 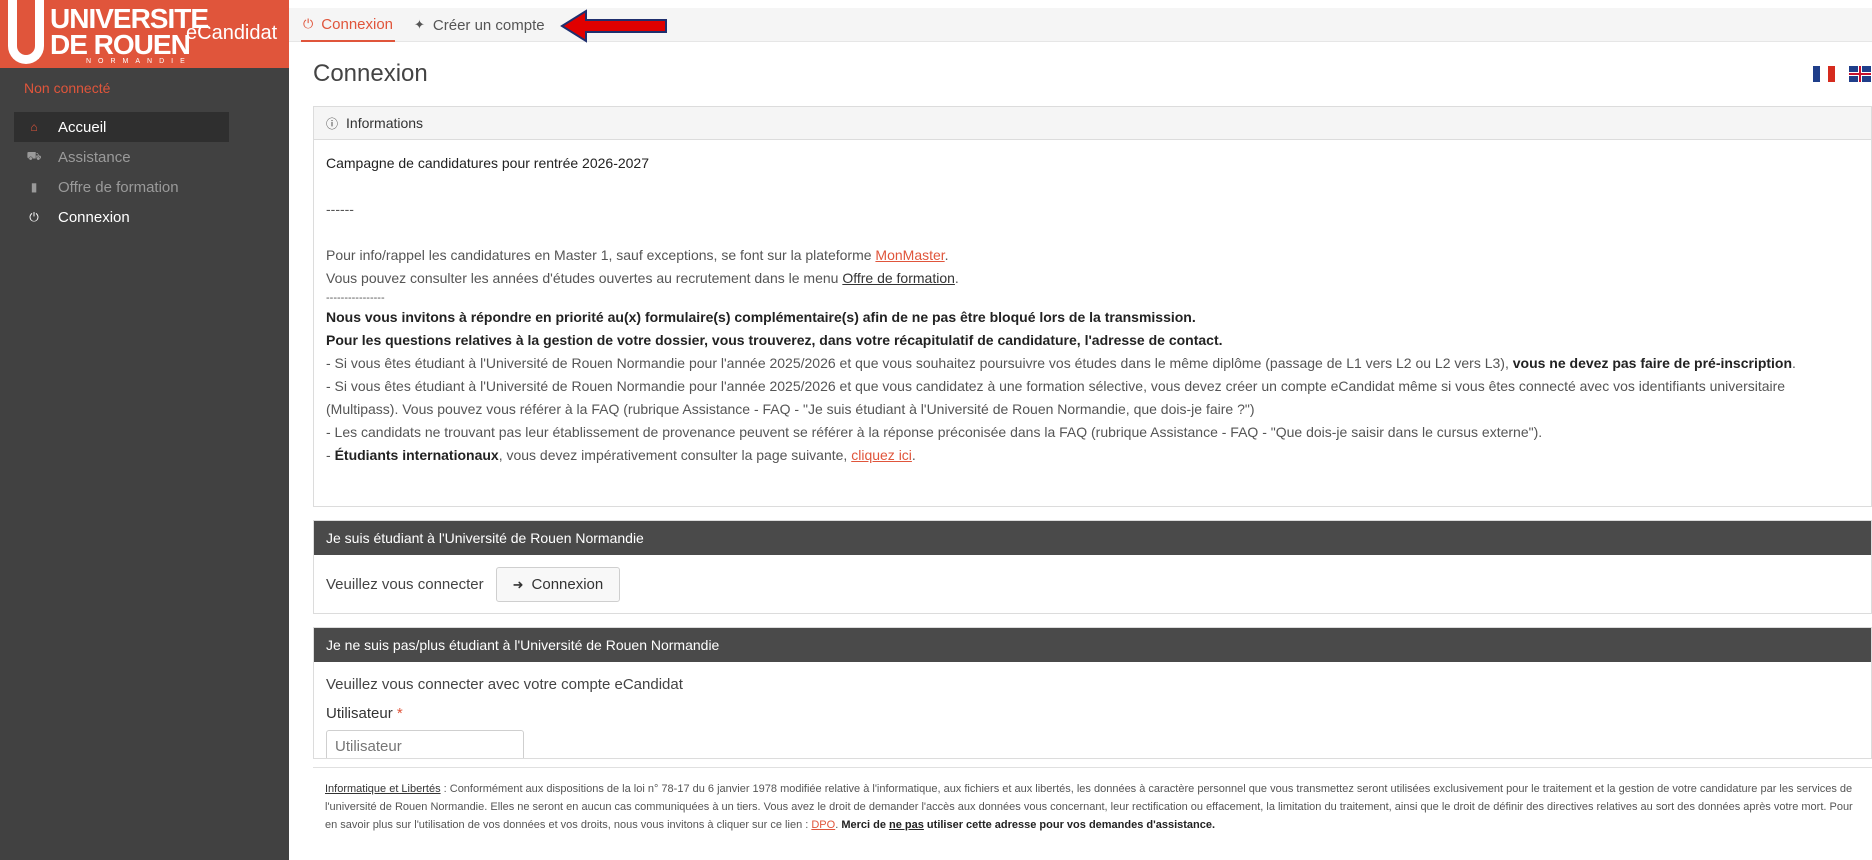 I want to click on magic-wand-icon: ✦, so click(x=419, y=24).